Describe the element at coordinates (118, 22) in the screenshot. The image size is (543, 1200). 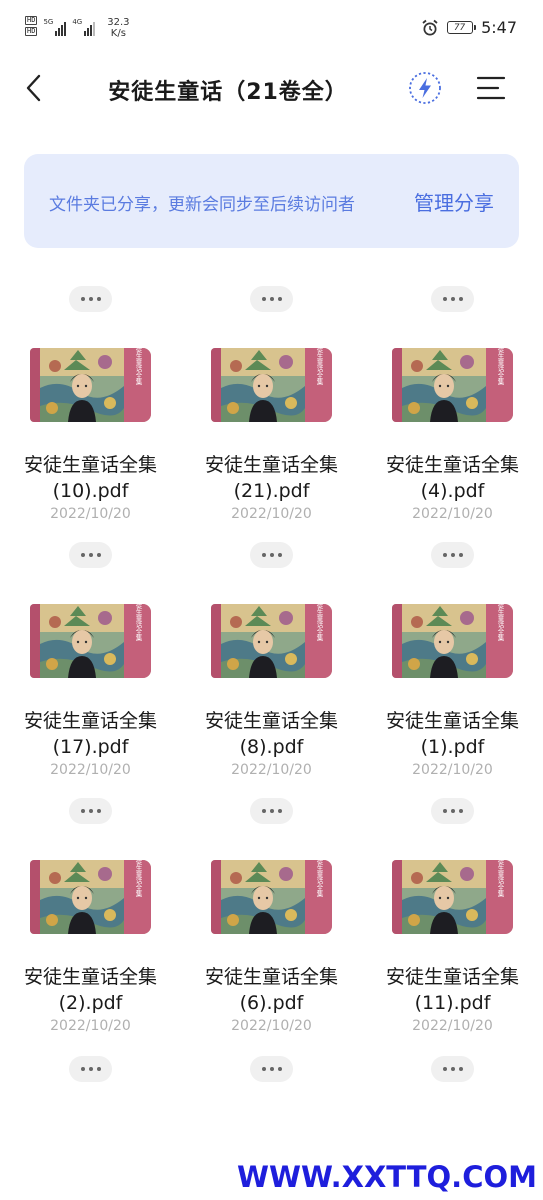
I see `speed-value: 32.3` at that location.